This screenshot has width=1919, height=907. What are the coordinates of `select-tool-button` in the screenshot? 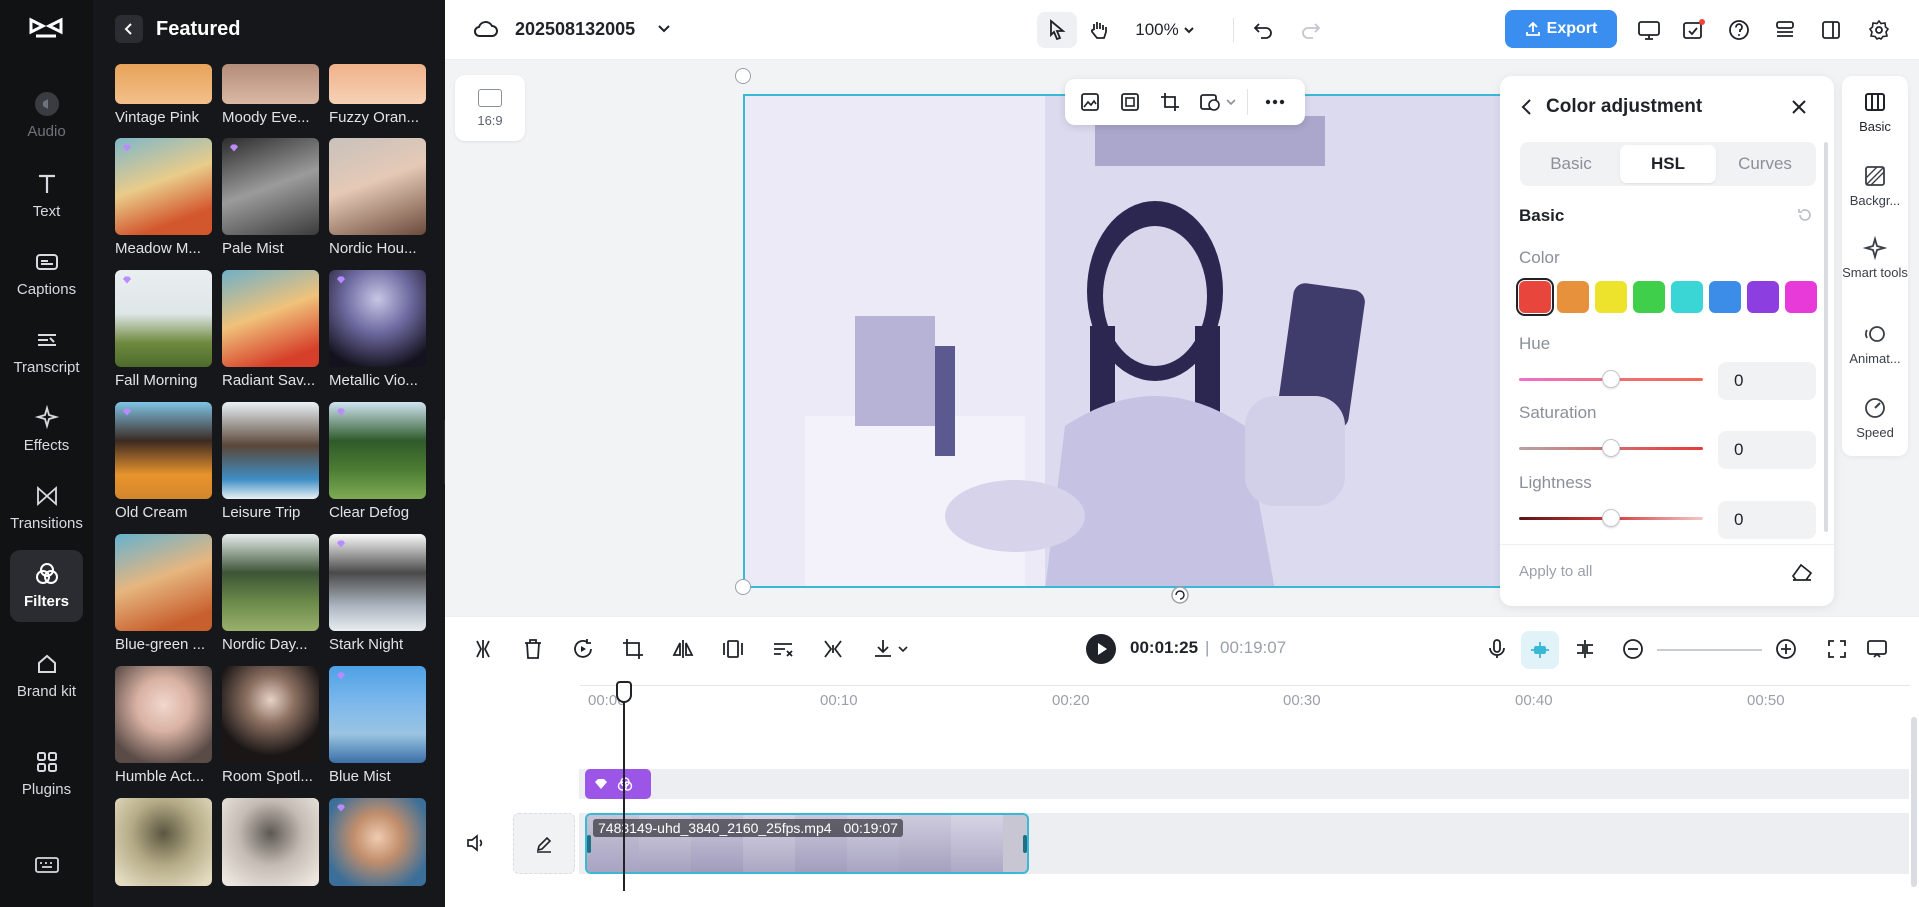 It's located at (1057, 30).